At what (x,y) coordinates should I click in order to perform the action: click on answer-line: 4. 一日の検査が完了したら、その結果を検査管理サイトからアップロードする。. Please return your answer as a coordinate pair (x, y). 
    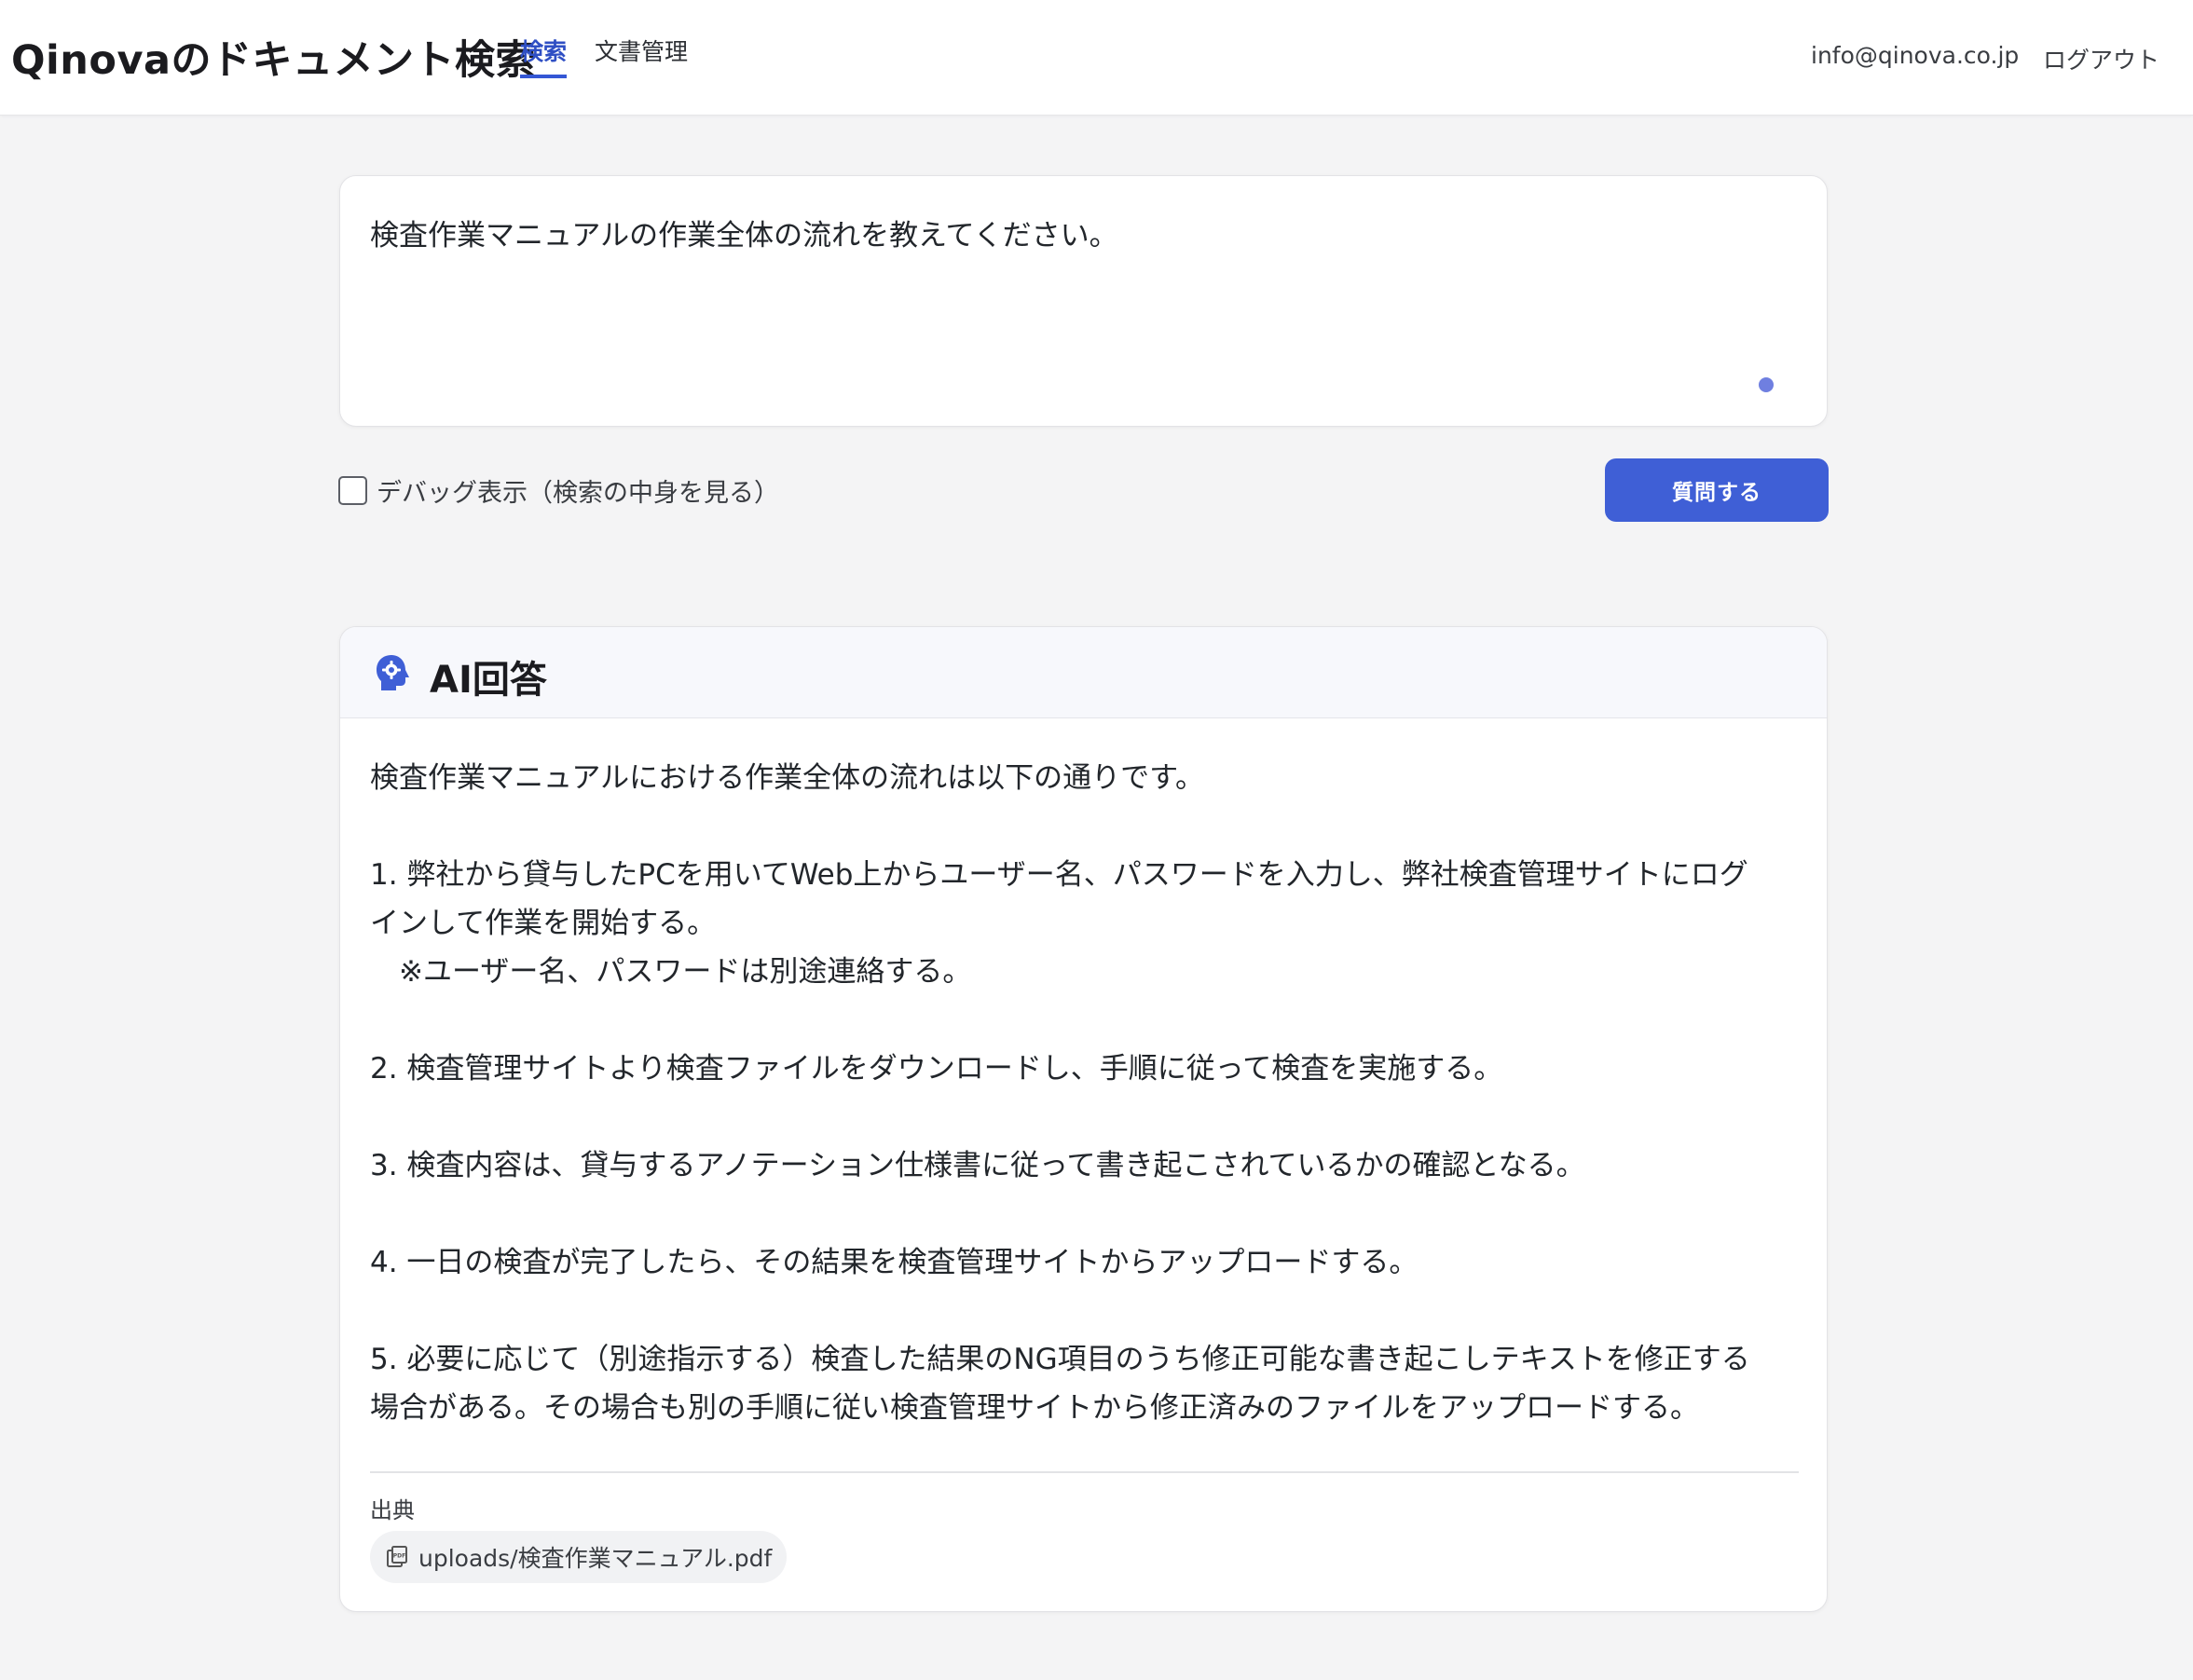
    Looking at the image, I should click on (894, 1262).